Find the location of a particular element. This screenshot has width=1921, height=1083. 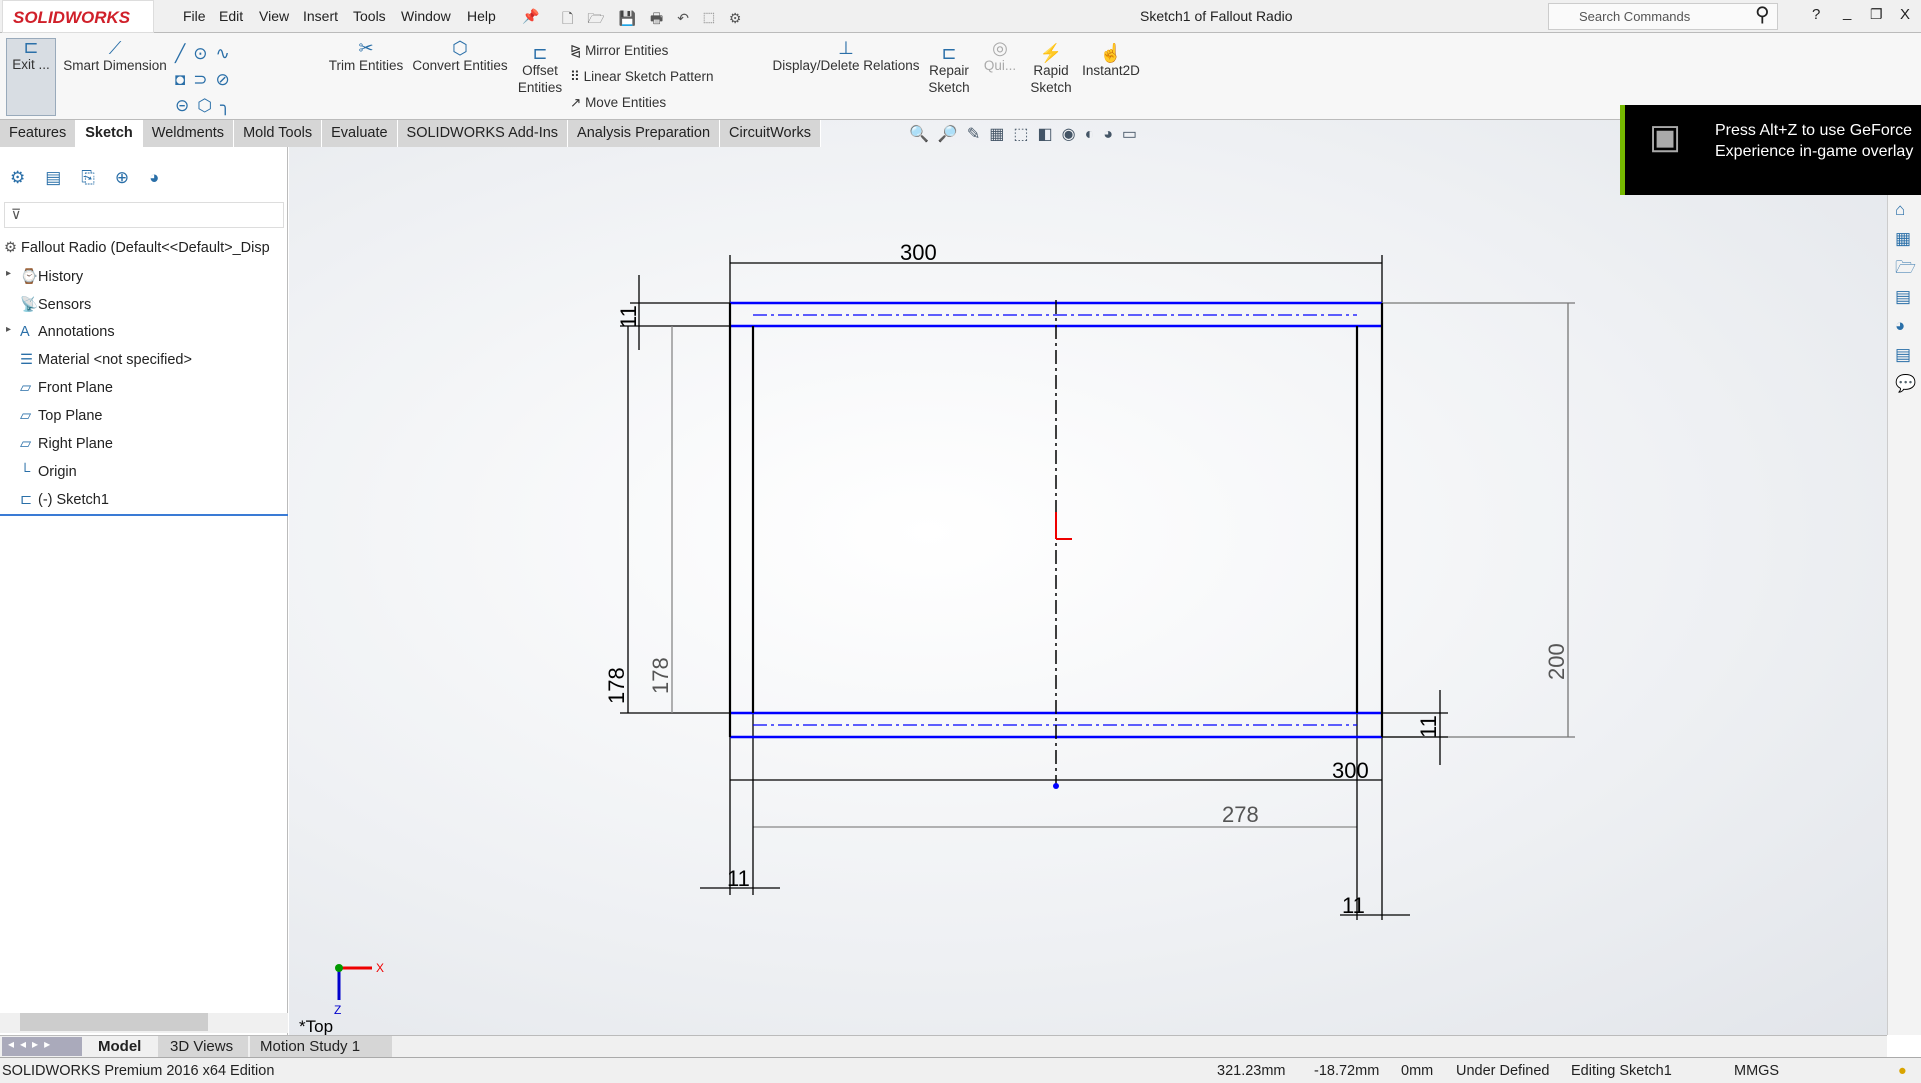

editing-label: Editing Sketch1 is located at coordinates (1621, 1071).